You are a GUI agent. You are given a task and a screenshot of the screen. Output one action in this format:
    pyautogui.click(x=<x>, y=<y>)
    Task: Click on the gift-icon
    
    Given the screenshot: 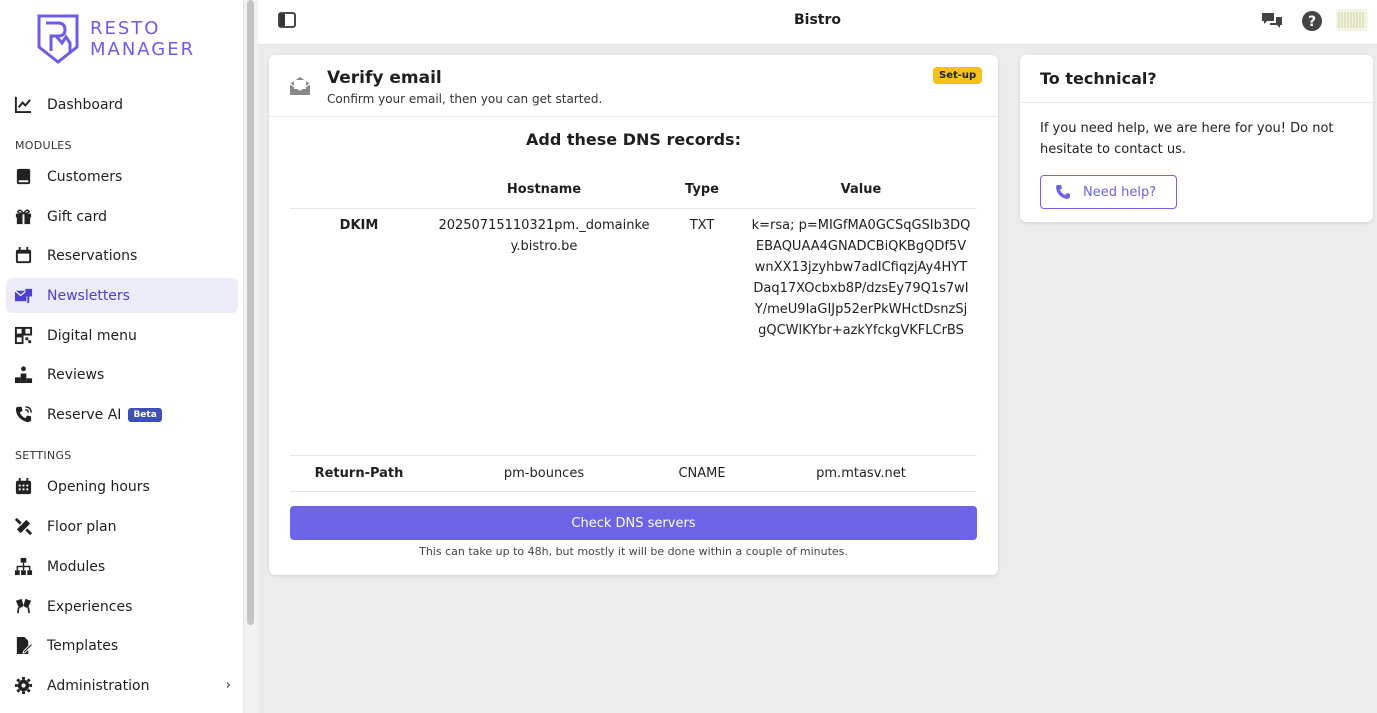 What is the action you would take?
    pyautogui.click(x=23, y=217)
    